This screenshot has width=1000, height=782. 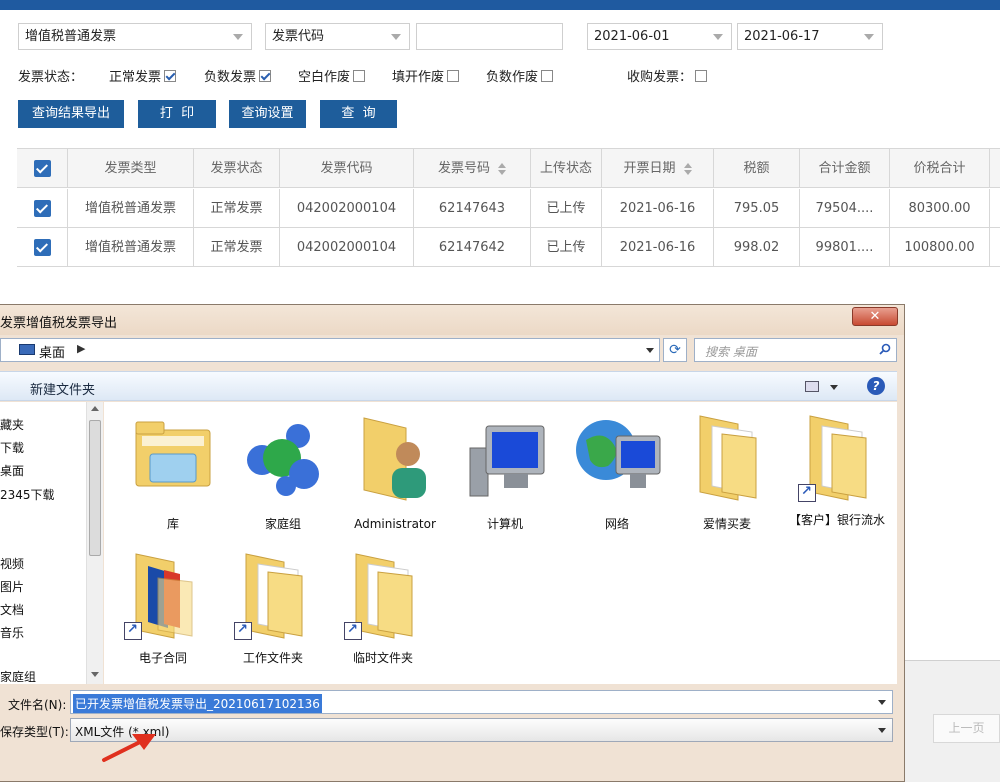 I want to click on file-item-library: 库, so click(x=173, y=471).